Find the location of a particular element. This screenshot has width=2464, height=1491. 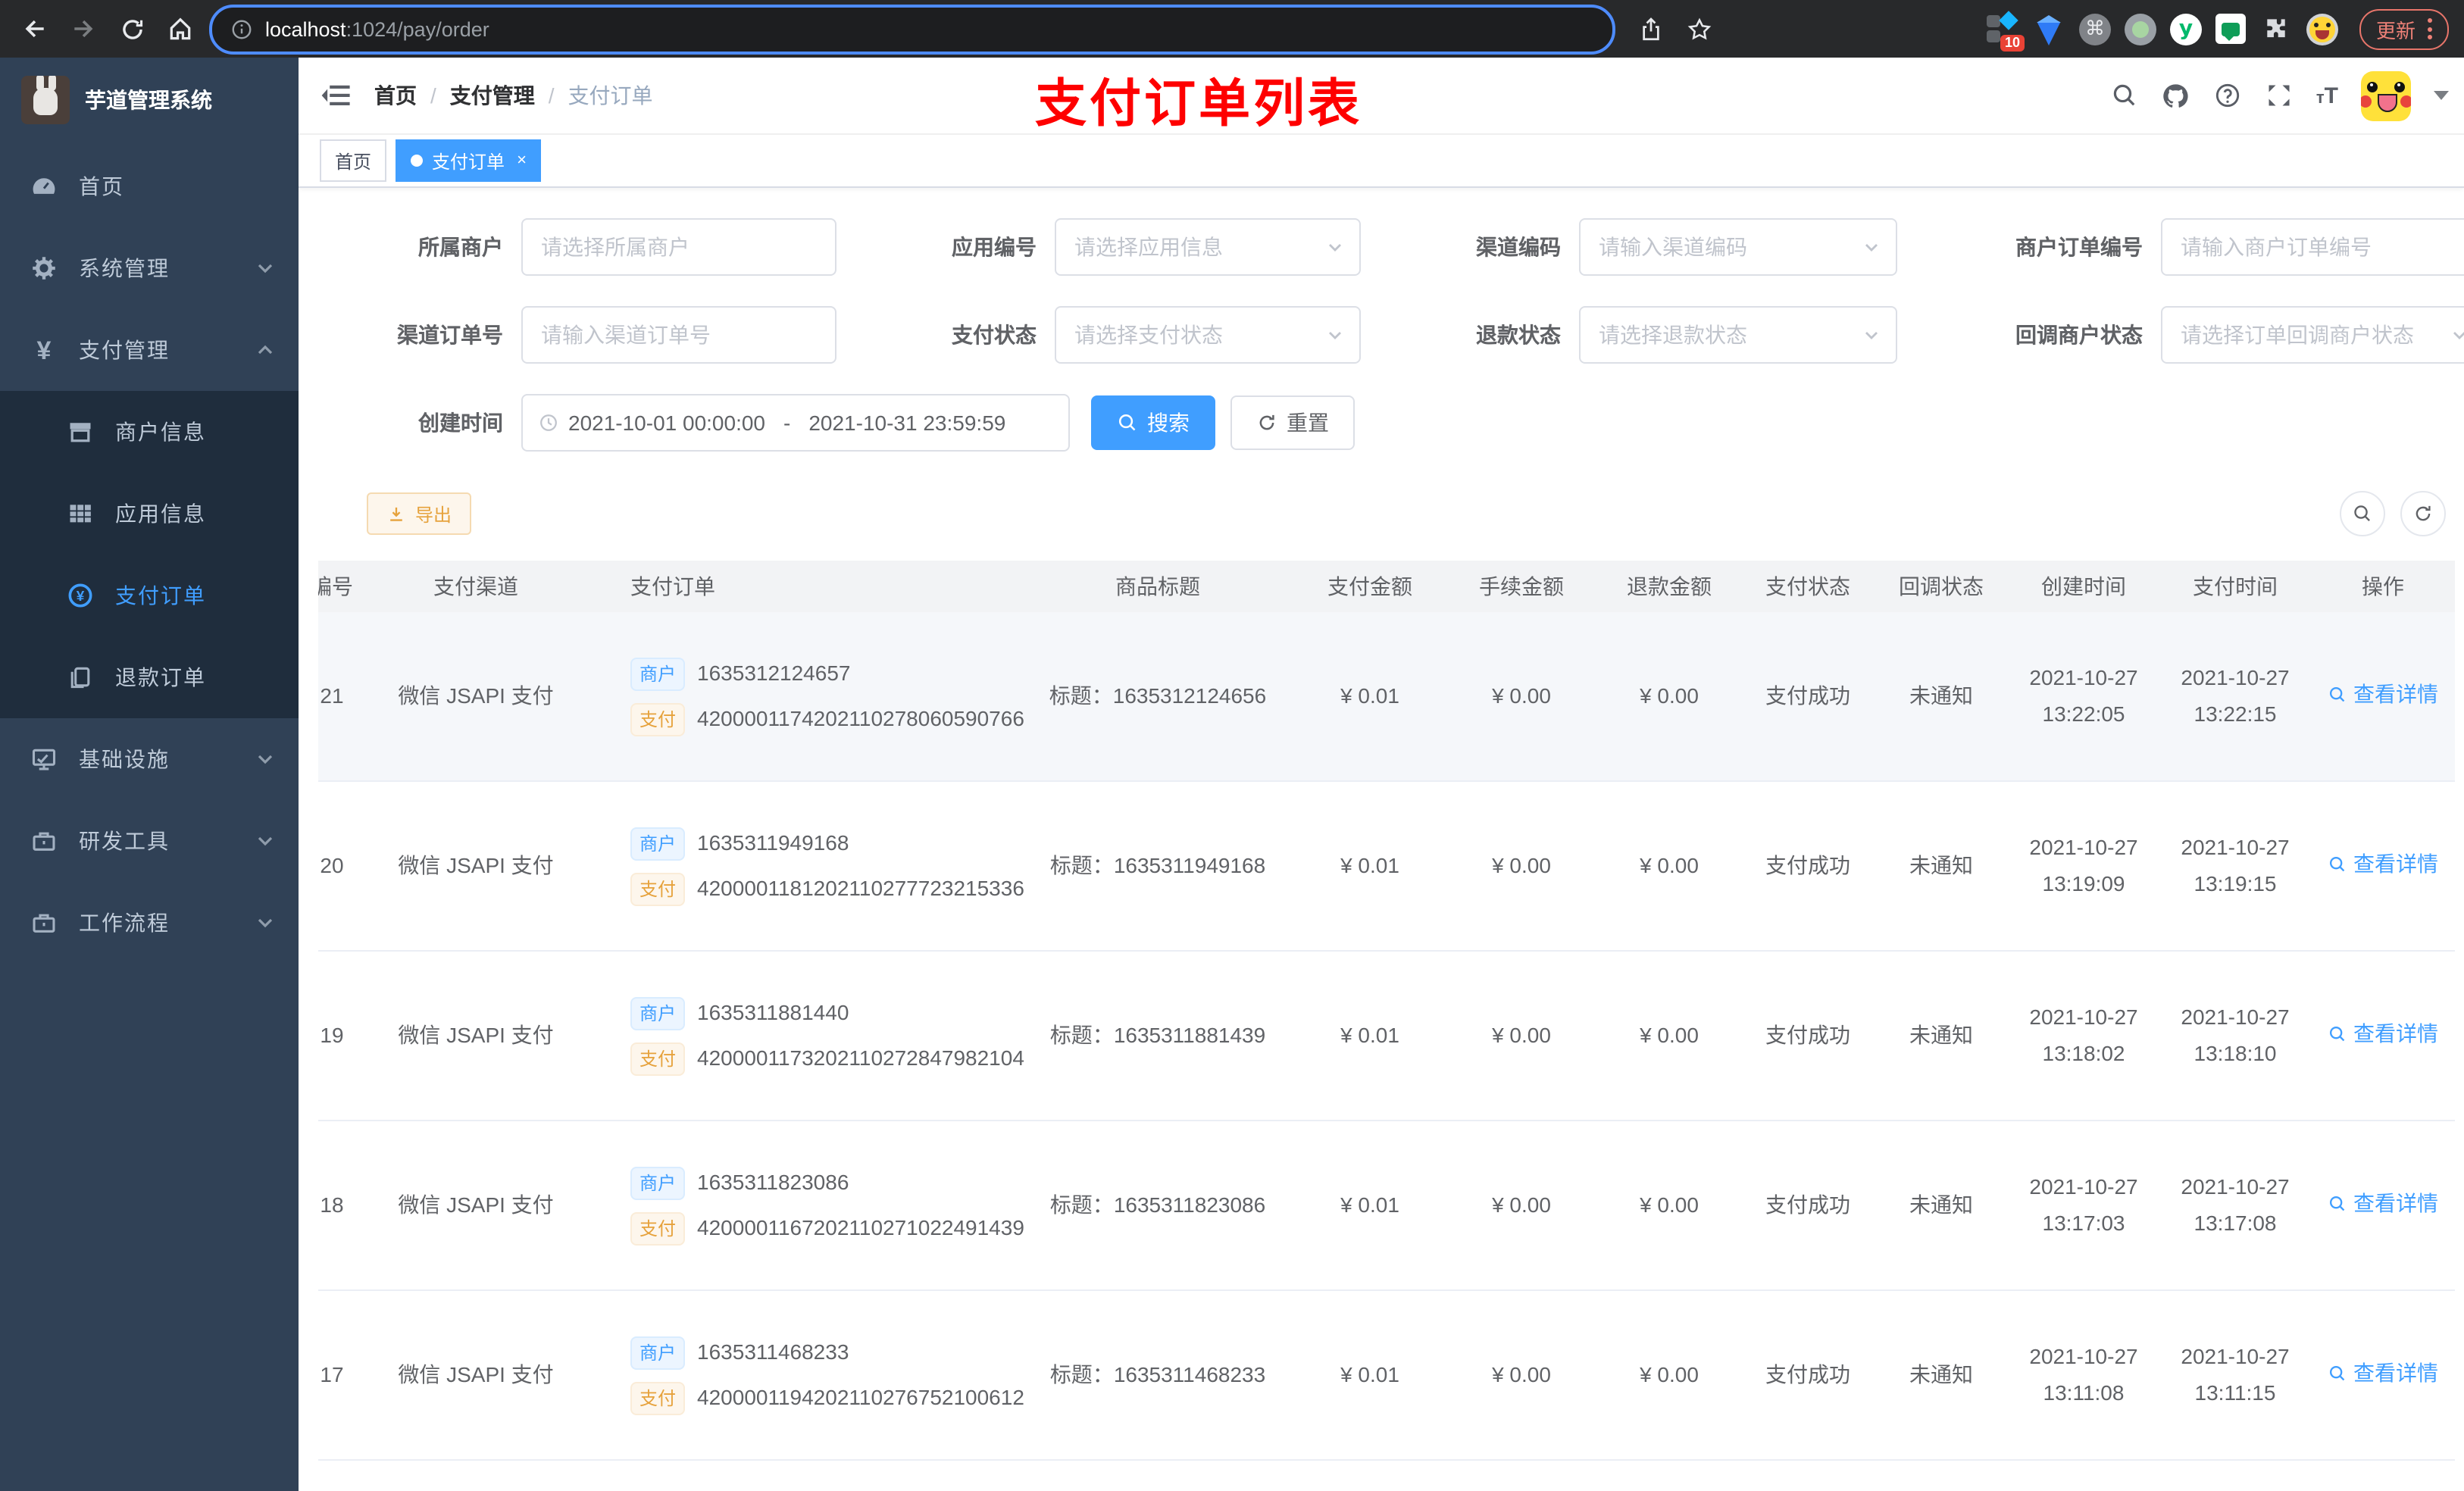

cell-title: 标题：1635312124656 is located at coordinates (1158, 695).